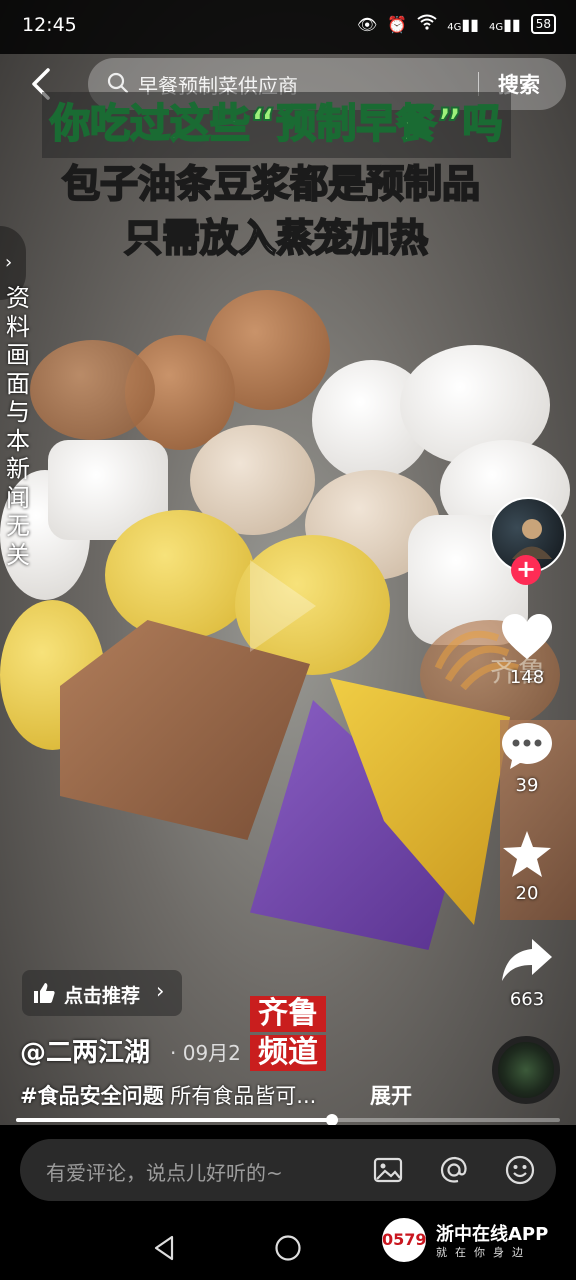 The image size is (576, 1280). What do you see at coordinates (18, 426) in the screenshot?
I see `disclaimer-text: 资料画面与本新闻无关` at bounding box center [18, 426].